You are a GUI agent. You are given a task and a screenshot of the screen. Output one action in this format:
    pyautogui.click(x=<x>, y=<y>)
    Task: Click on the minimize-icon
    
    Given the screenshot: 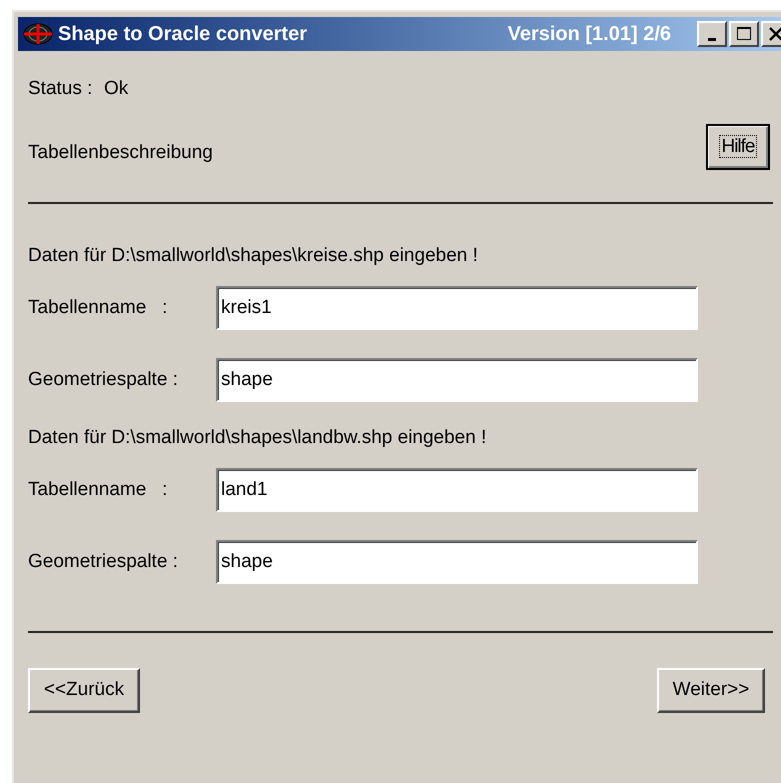 What is the action you would take?
    pyautogui.click(x=712, y=39)
    